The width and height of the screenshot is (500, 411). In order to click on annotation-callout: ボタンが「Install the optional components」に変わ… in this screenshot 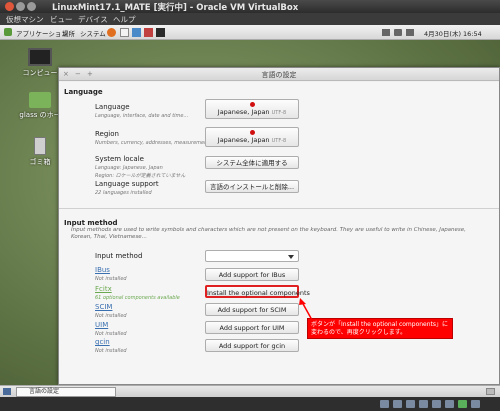, I will do `click(380, 328)`.